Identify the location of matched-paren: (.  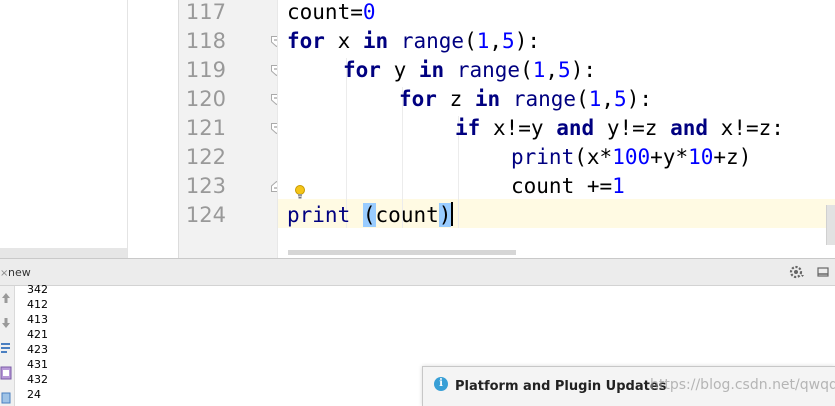
(369, 215).